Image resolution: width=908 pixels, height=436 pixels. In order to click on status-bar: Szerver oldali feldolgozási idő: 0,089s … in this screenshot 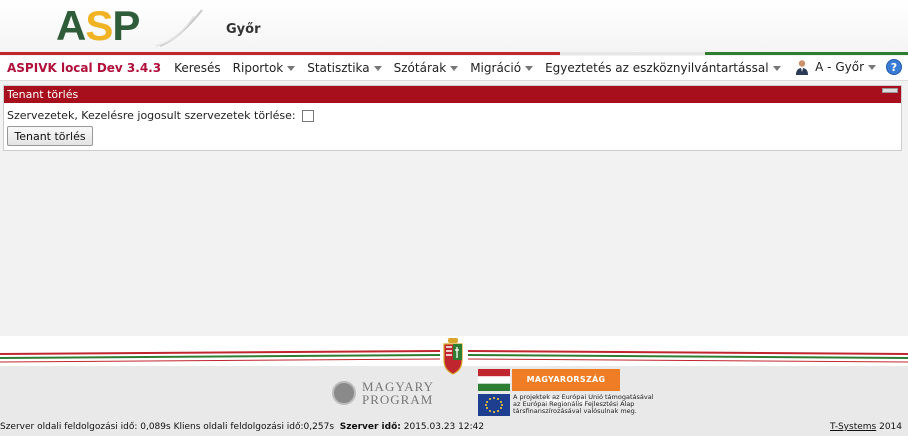, I will do `click(242, 427)`.